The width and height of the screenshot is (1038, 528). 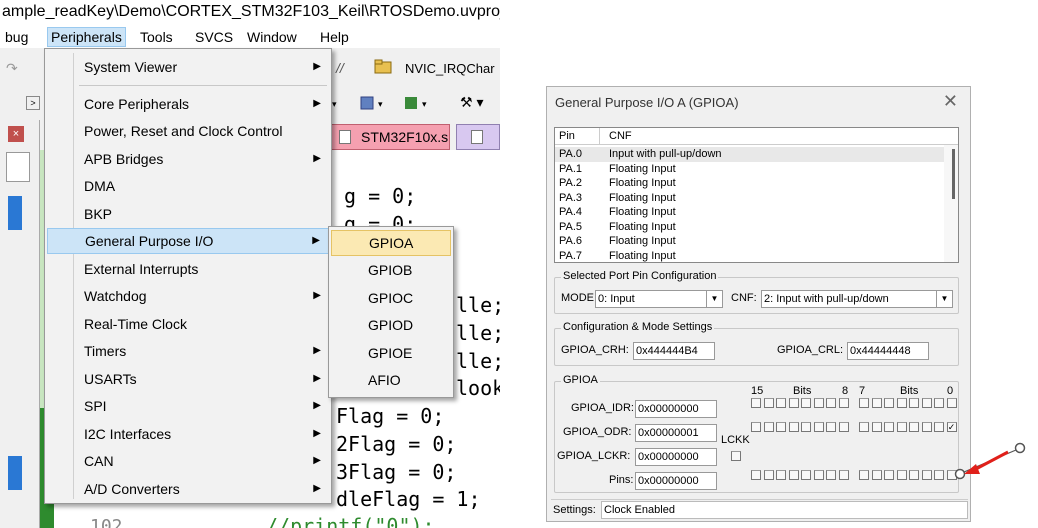 I want to click on column-header-cnf: CNF, so click(x=620, y=136).